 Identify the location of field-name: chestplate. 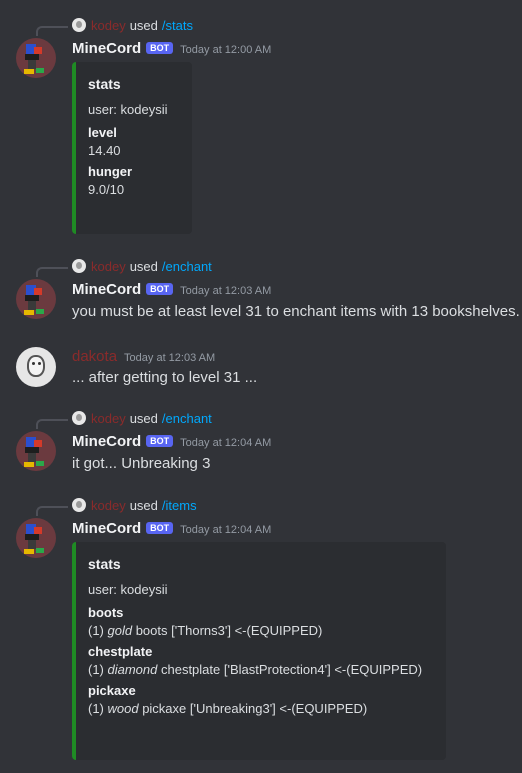
(120, 651).